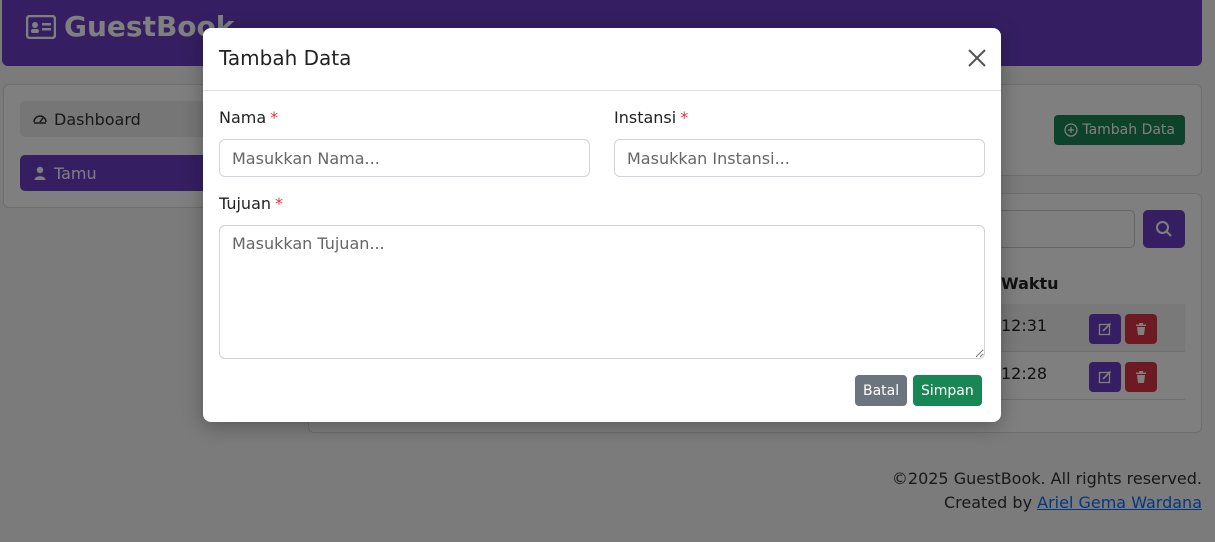  I want to click on modal-header: Tambah Data, so click(602, 59).